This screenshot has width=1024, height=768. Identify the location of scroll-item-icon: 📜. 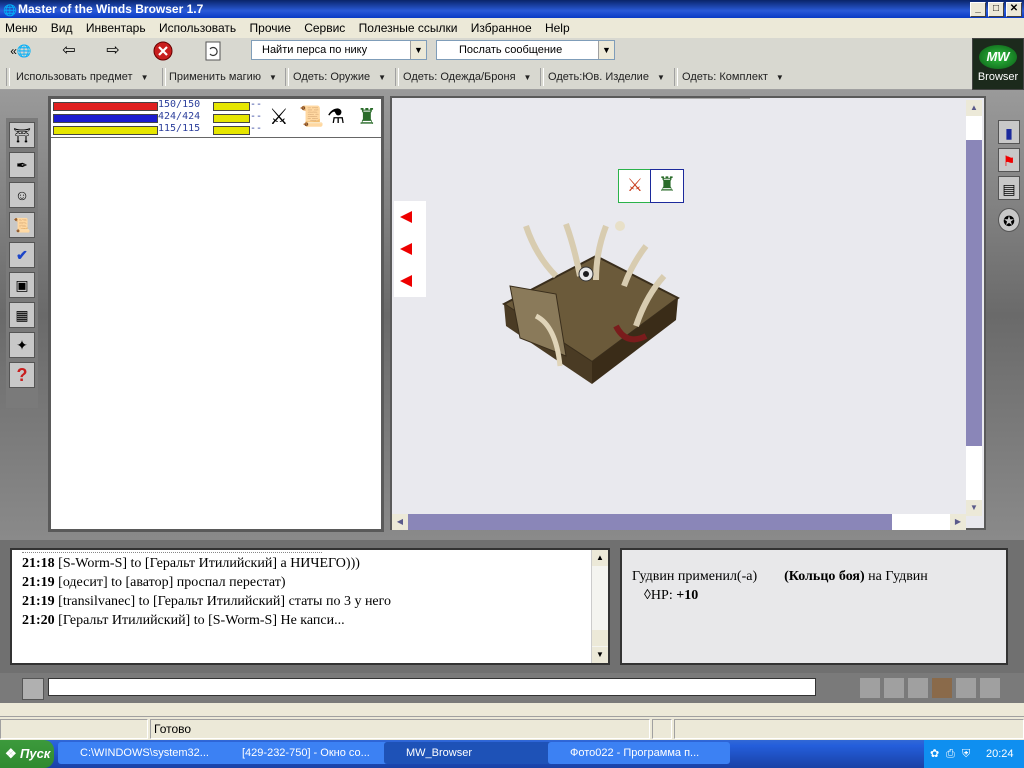
(311, 116).